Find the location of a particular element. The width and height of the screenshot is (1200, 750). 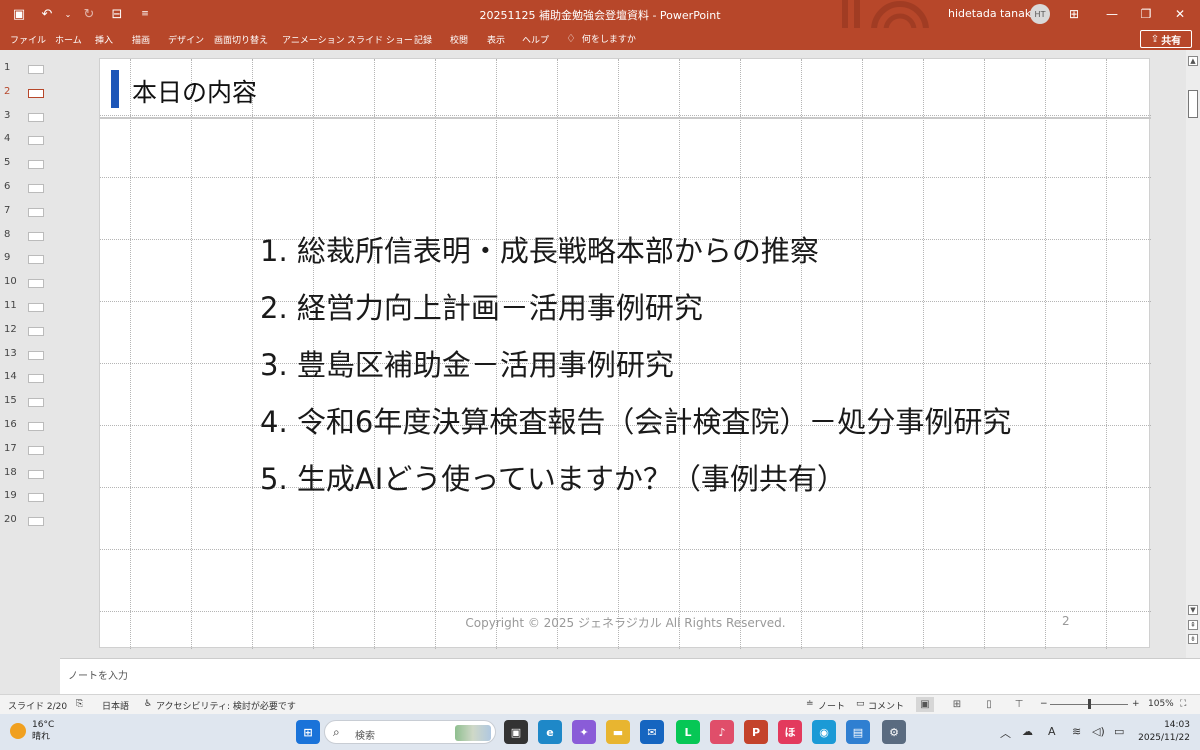

previous-slide-icon: ⇞ is located at coordinates (1193, 625).